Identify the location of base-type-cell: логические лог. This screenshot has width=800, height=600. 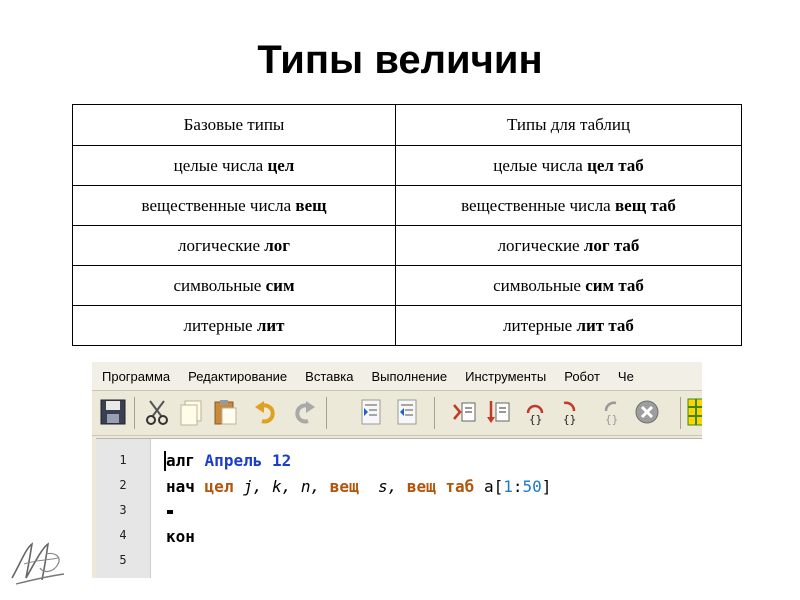
(234, 245).